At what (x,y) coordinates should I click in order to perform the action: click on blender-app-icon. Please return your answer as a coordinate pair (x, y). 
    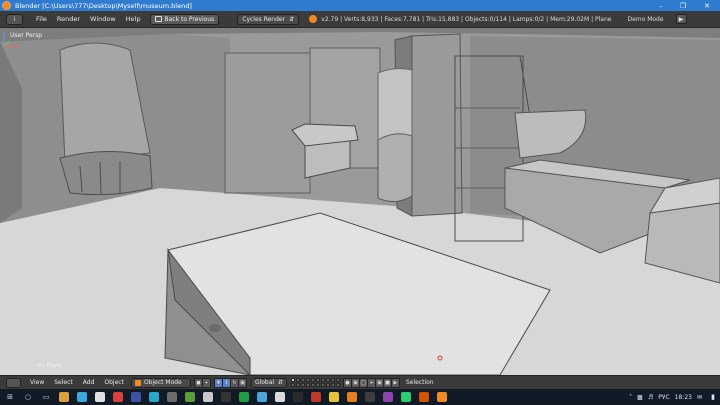
    Looking at the image, I should click on (6, 5).